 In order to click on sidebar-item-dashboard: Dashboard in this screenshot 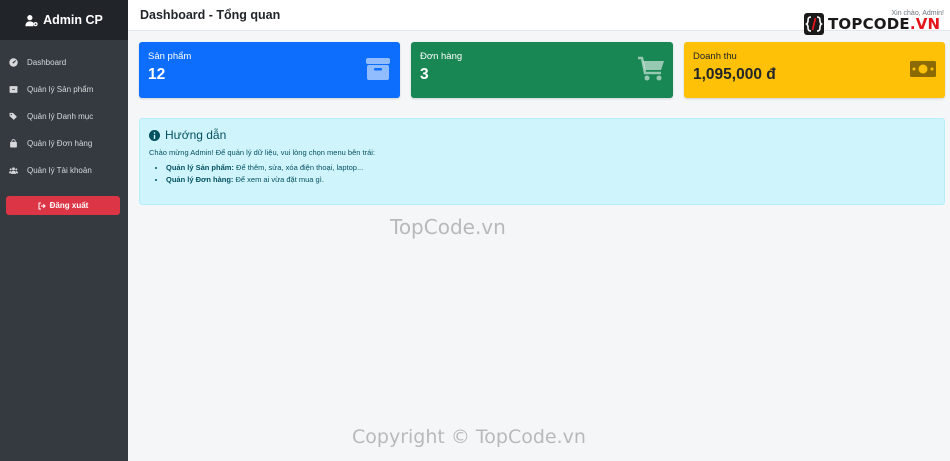, I will do `click(64, 62)`.